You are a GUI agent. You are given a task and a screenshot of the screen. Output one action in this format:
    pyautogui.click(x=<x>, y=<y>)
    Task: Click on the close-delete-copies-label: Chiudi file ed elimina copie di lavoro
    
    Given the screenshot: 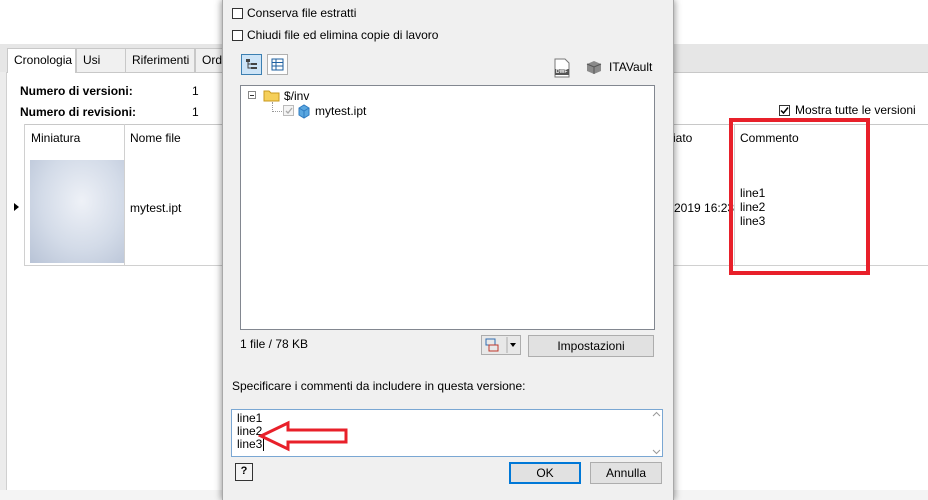 What is the action you would take?
    pyautogui.click(x=343, y=35)
    